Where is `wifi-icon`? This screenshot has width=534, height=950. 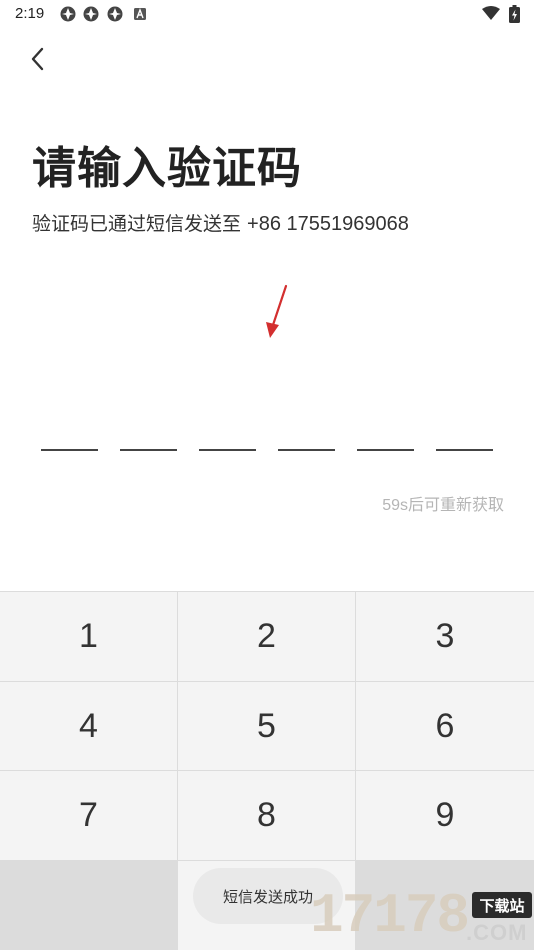 wifi-icon is located at coordinates (491, 13).